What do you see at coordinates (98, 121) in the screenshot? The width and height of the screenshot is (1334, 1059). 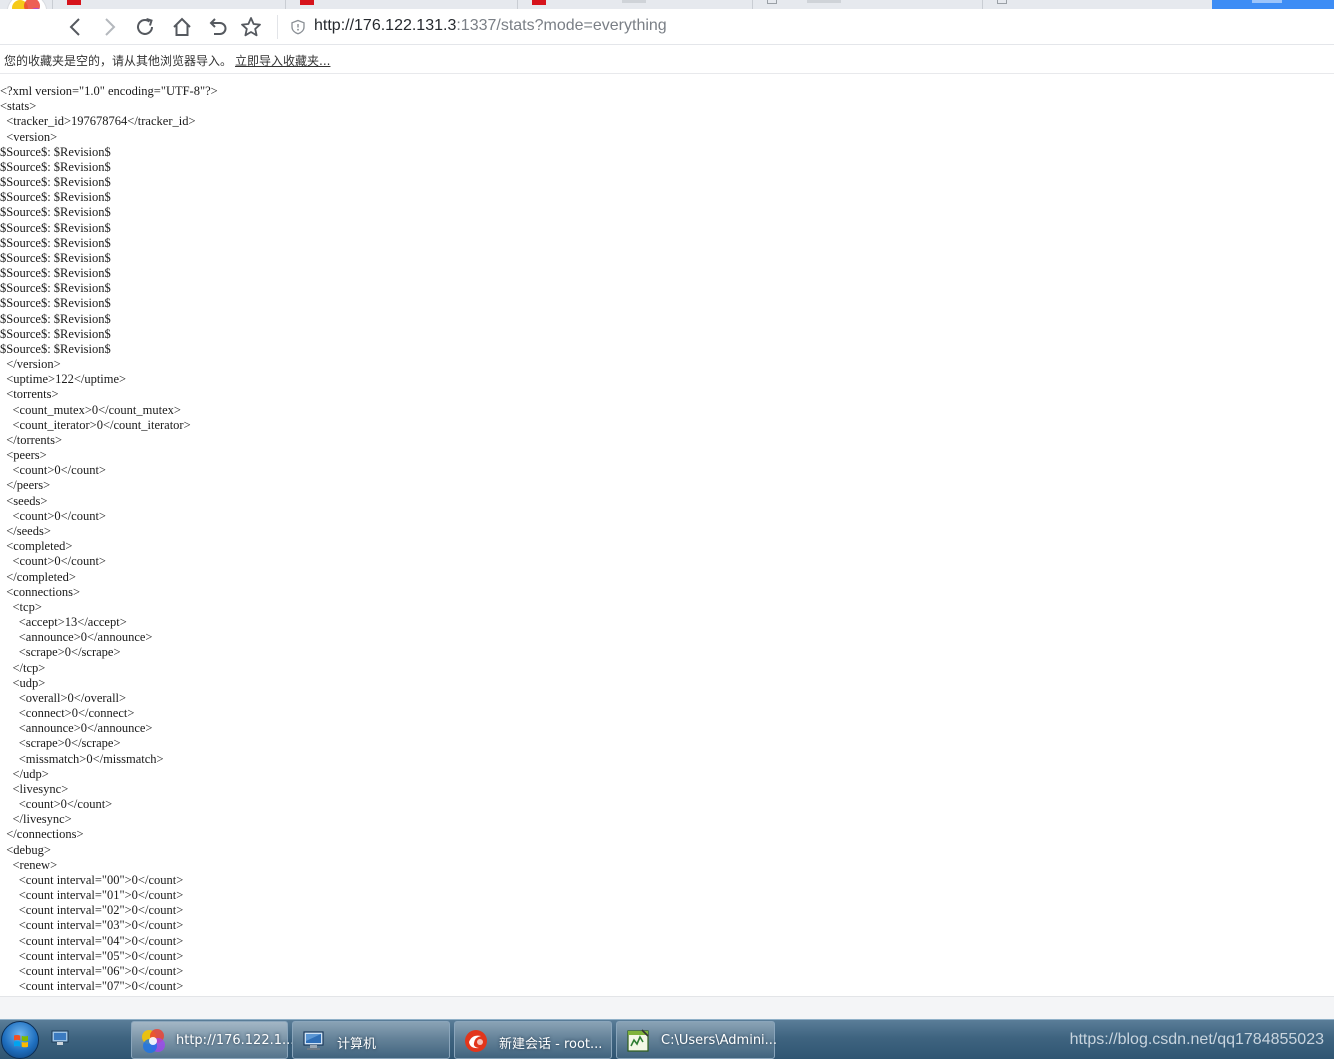 I see `xml-line: <tracker_id>197678764</tracker_id>` at bounding box center [98, 121].